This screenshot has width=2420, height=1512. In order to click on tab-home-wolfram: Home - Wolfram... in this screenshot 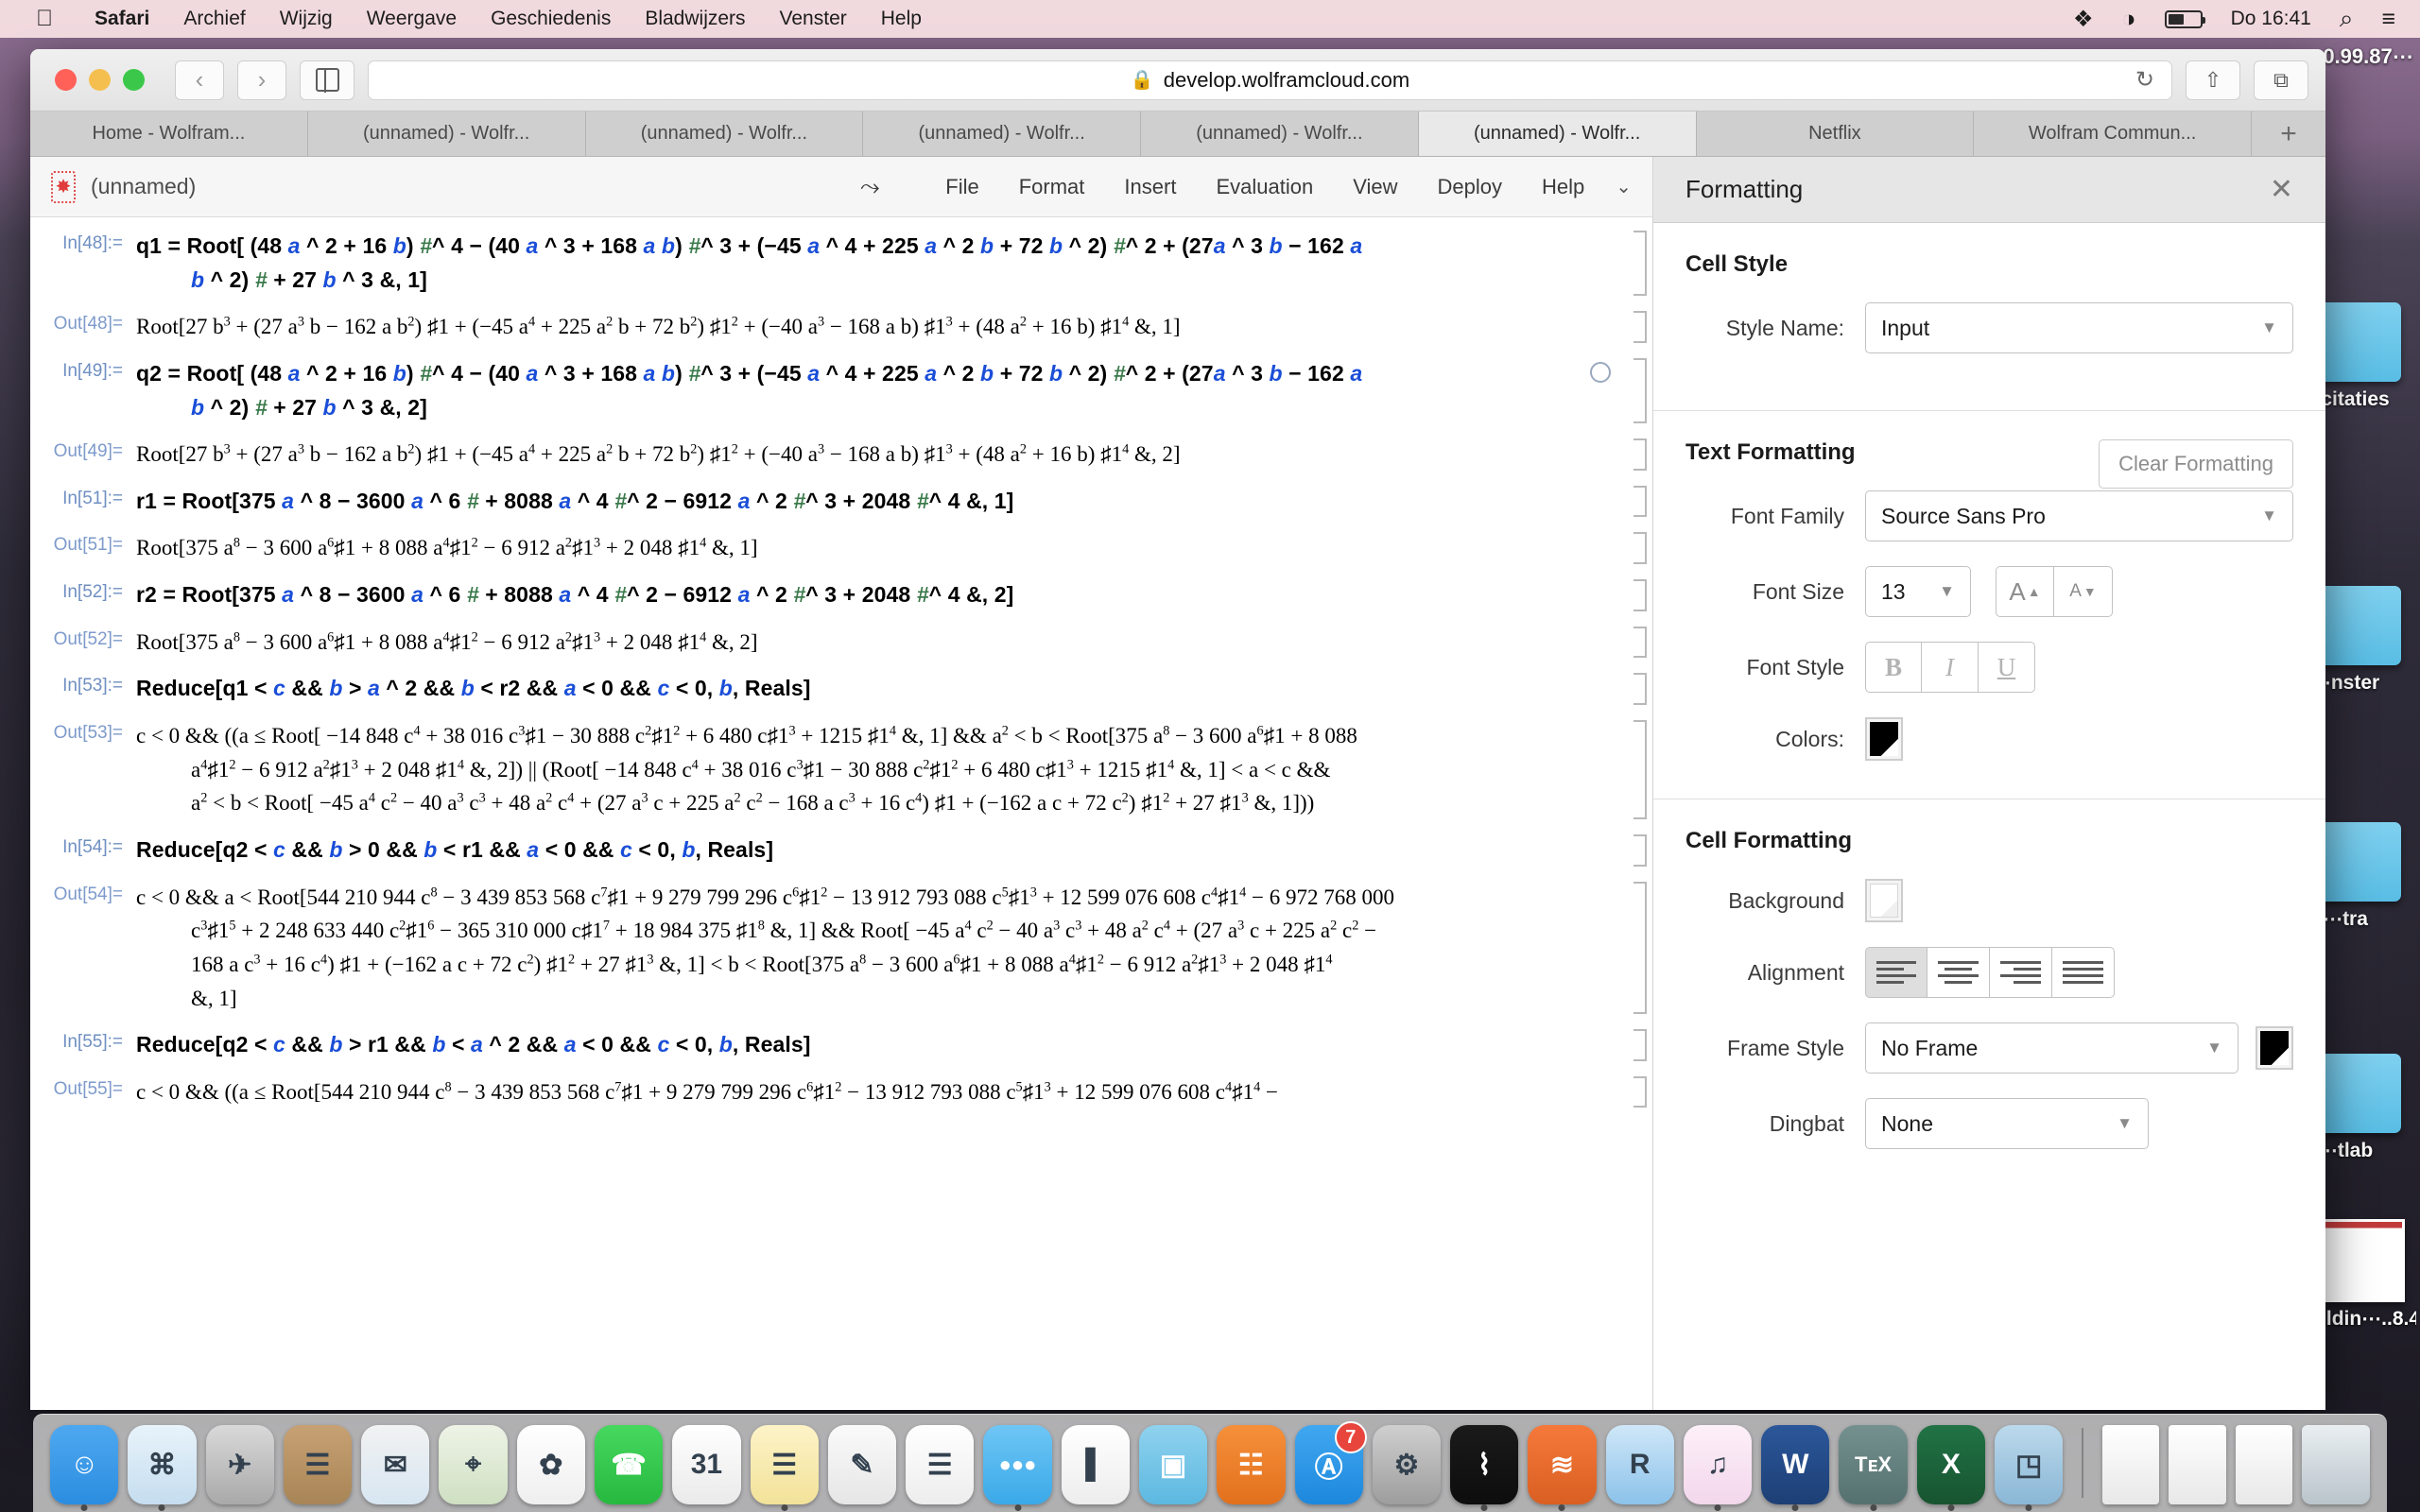, I will do `click(169, 134)`.